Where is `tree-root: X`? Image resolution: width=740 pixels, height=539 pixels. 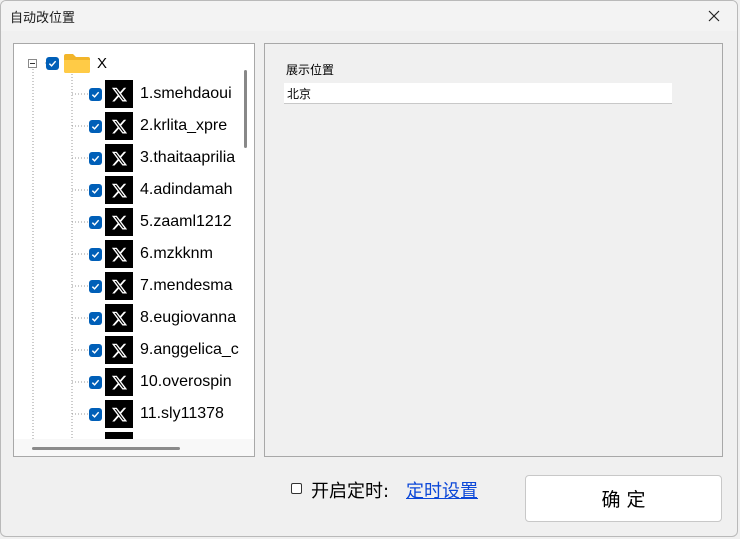 tree-root: X is located at coordinates (67, 63).